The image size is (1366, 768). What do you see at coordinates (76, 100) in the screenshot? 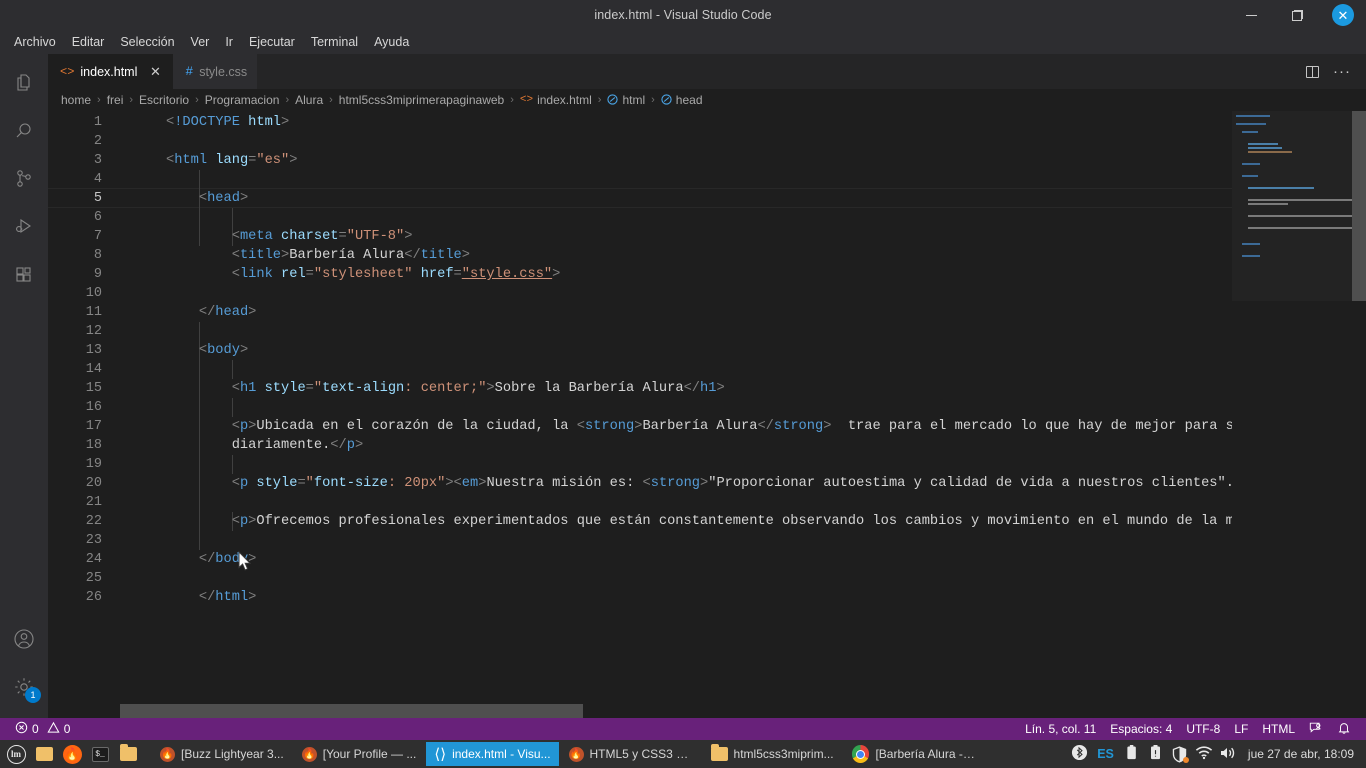
I see `breadcrumb-item-home: home` at bounding box center [76, 100].